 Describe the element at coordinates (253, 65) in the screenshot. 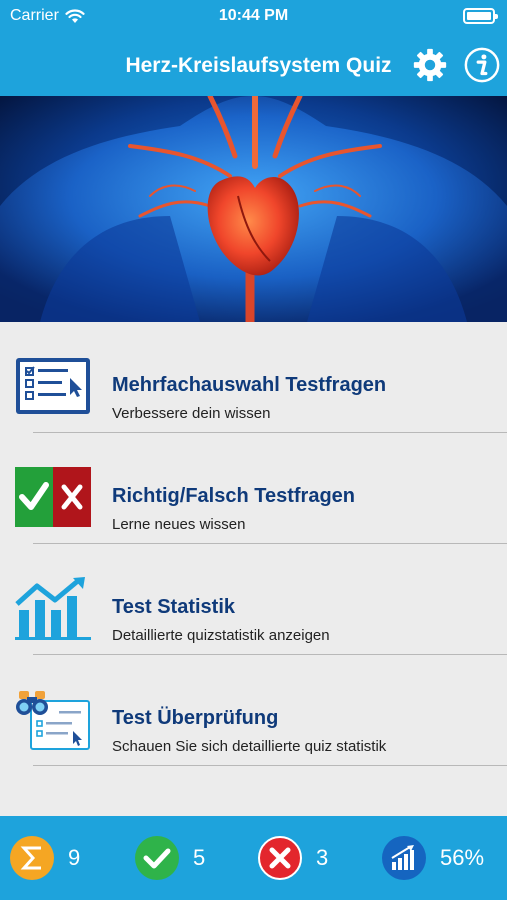

I see `navigation-bar: Herz-Kreislaufsystem Quiz` at that location.